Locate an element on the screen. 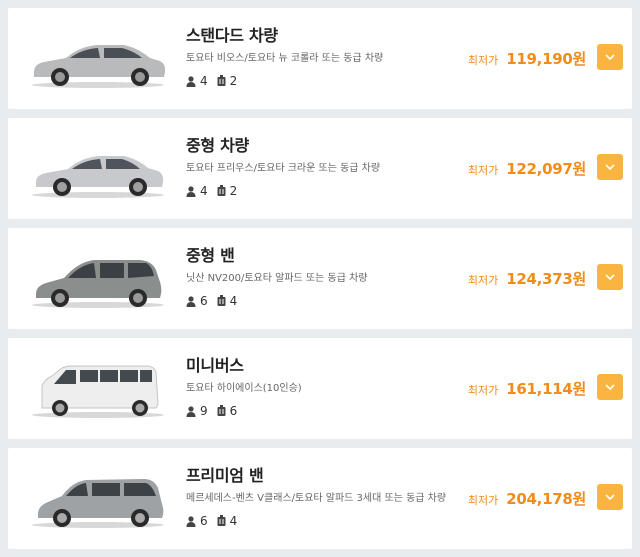 The height and width of the screenshot is (557, 640). price-block: 최저가 124,373원 is located at coordinates (527, 278).